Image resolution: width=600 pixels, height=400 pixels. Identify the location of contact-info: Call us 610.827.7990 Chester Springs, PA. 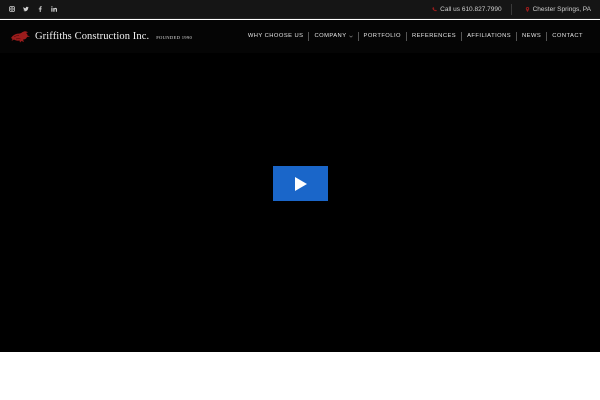
(511, 9).